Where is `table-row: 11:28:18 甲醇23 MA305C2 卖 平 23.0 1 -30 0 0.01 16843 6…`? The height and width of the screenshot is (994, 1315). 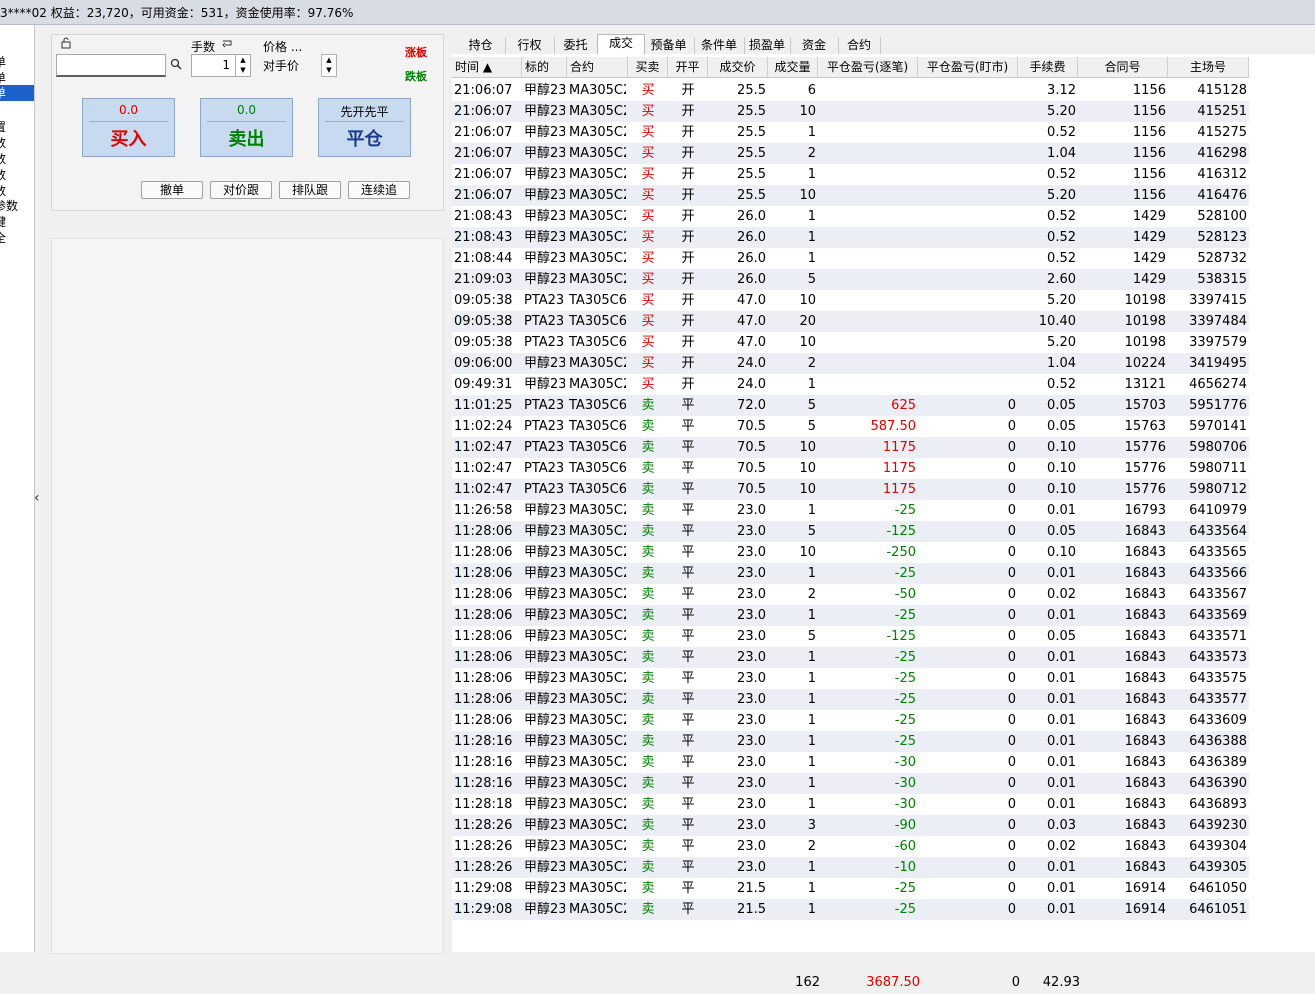
table-row: 11:28:18 甲醇23 MA305C2 卖 平 23.0 1 -30 0 0.01 16843 6… is located at coordinates (850, 804).